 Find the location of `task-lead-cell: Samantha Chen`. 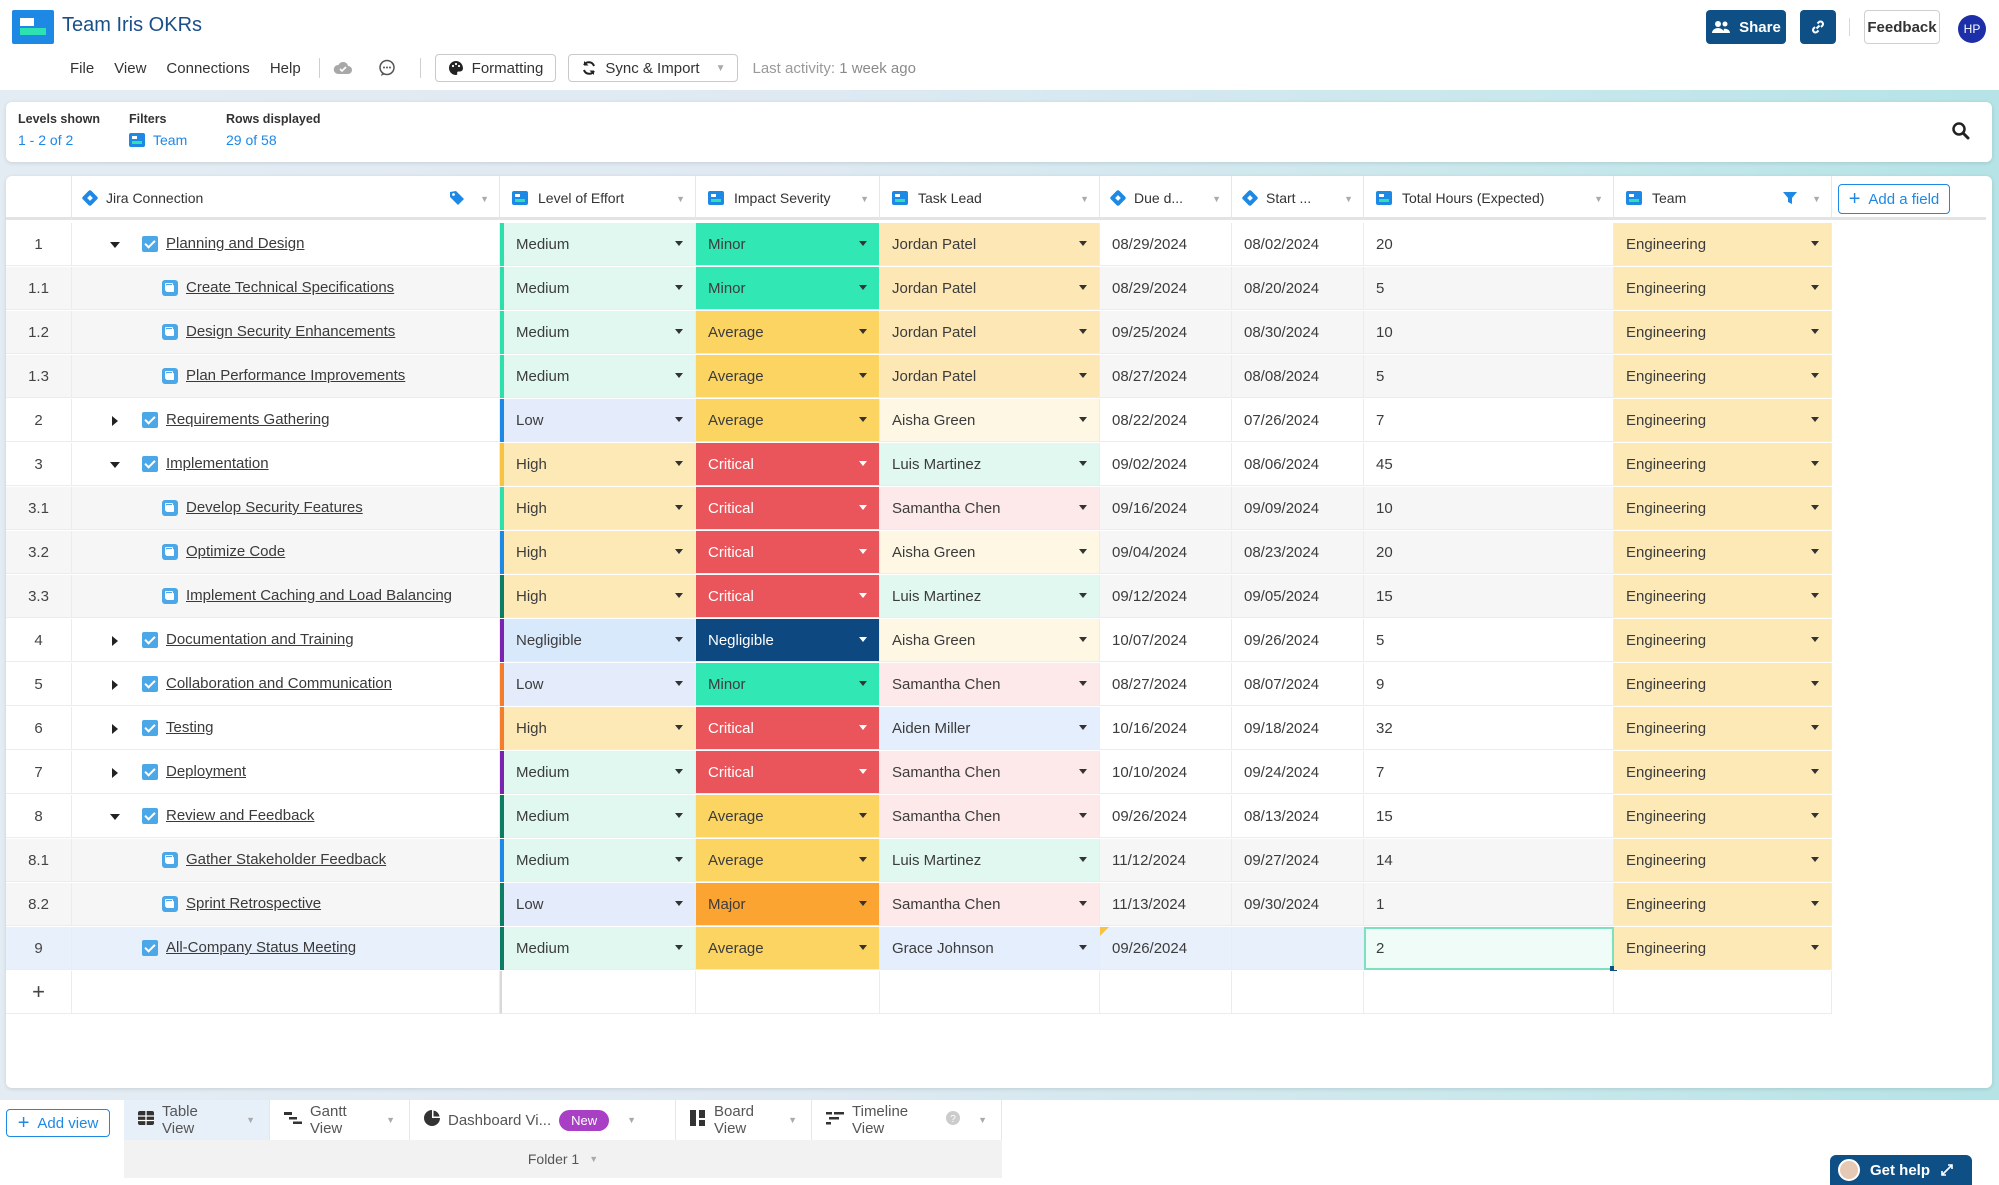

task-lead-cell: Samantha Chen is located at coordinates (990, 772).